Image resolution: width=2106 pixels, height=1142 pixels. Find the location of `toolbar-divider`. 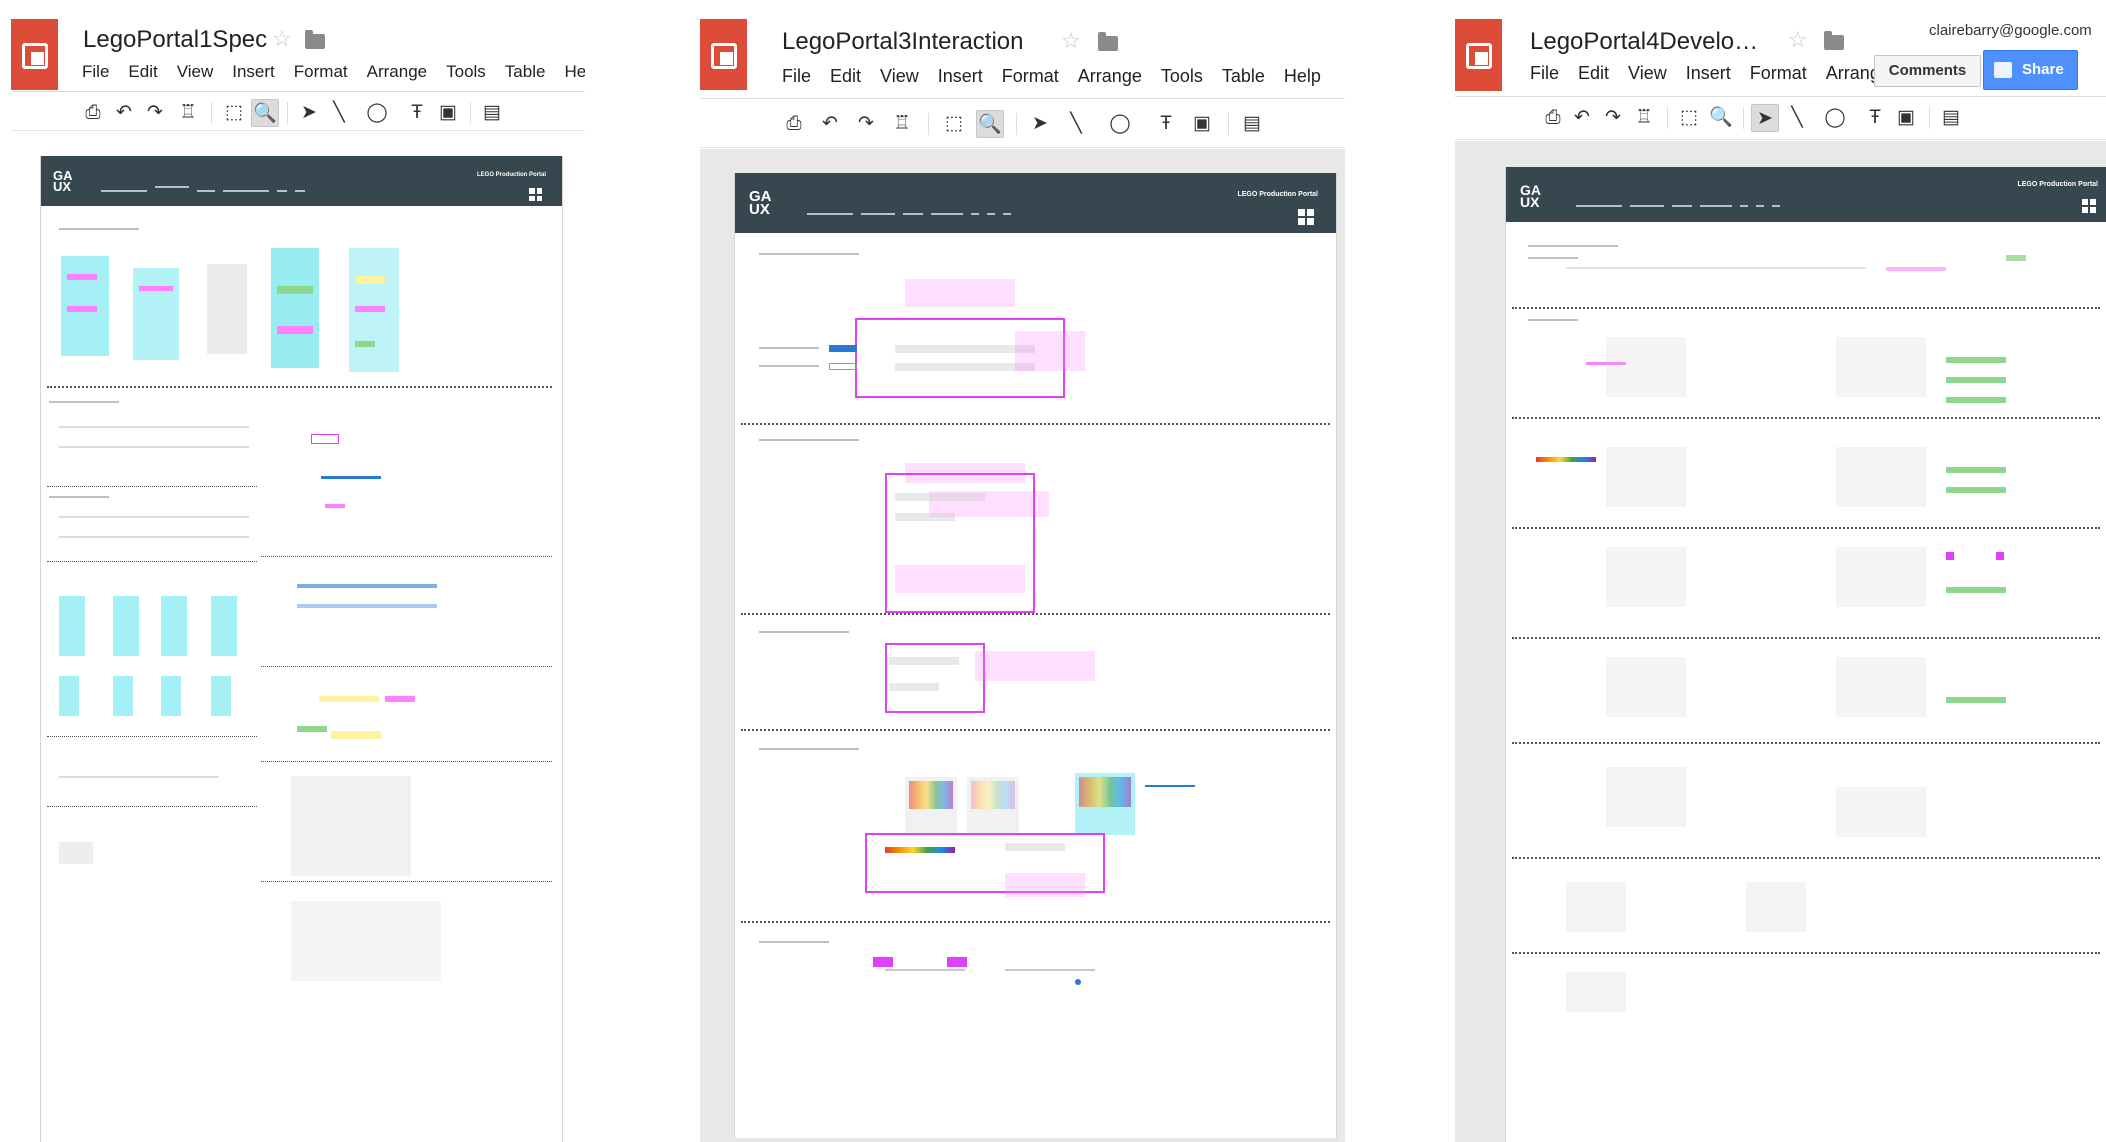

toolbar-divider is located at coordinates (1667, 118).